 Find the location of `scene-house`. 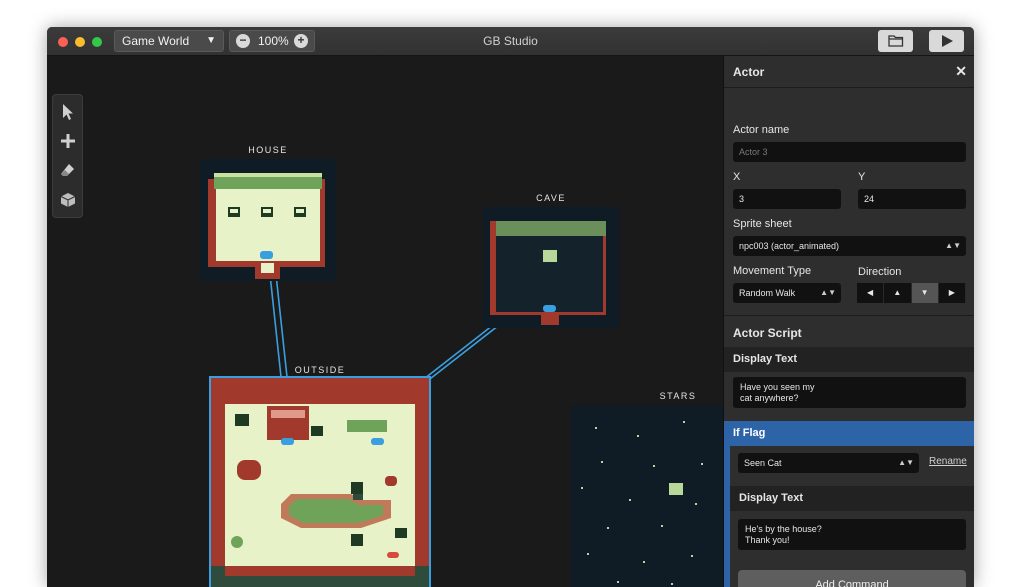

scene-house is located at coordinates (268, 220).